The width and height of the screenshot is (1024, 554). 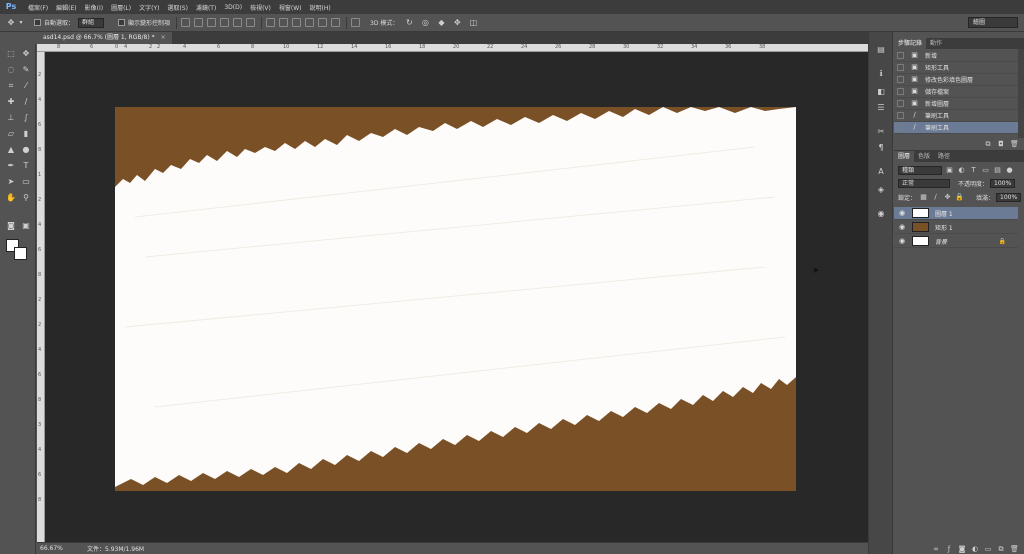 What do you see at coordinates (290, 7) in the screenshot?
I see `menu-window: 視窗(W)` at bounding box center [290, 7].